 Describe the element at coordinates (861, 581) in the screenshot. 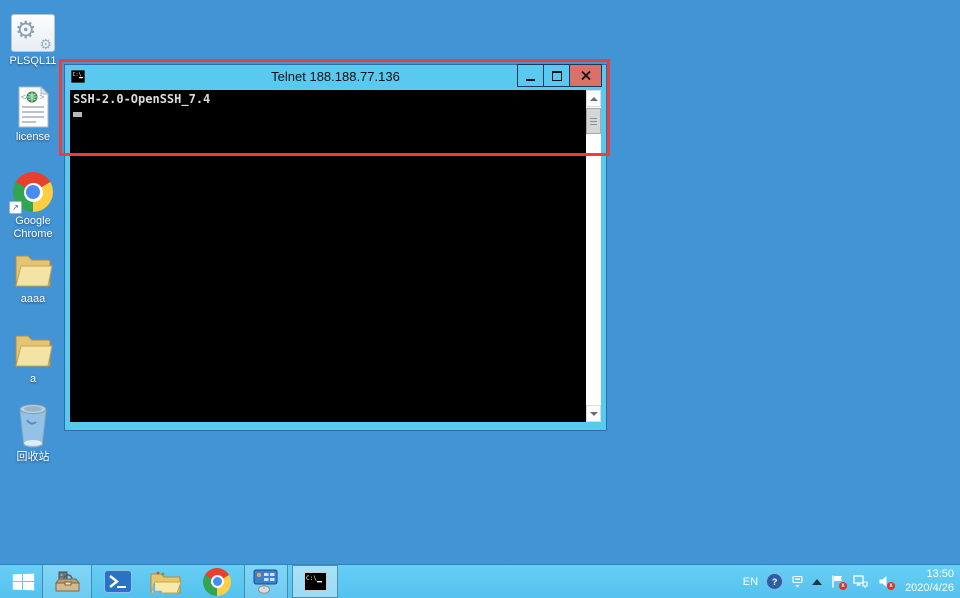

I see `network-icon` at that location.